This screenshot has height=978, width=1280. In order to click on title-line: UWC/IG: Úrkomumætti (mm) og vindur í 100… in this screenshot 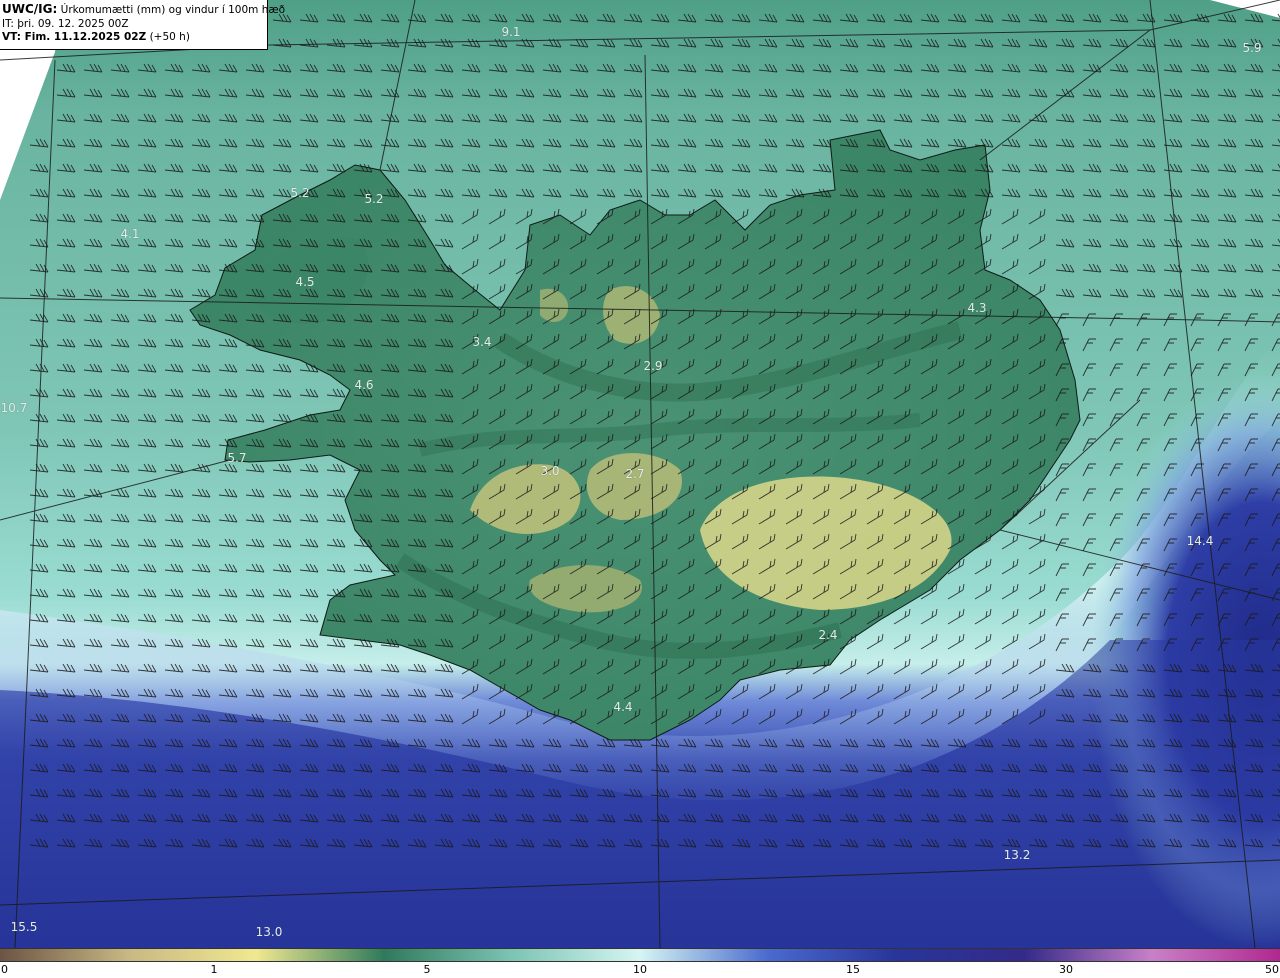, I will do `click(143, 10)`.